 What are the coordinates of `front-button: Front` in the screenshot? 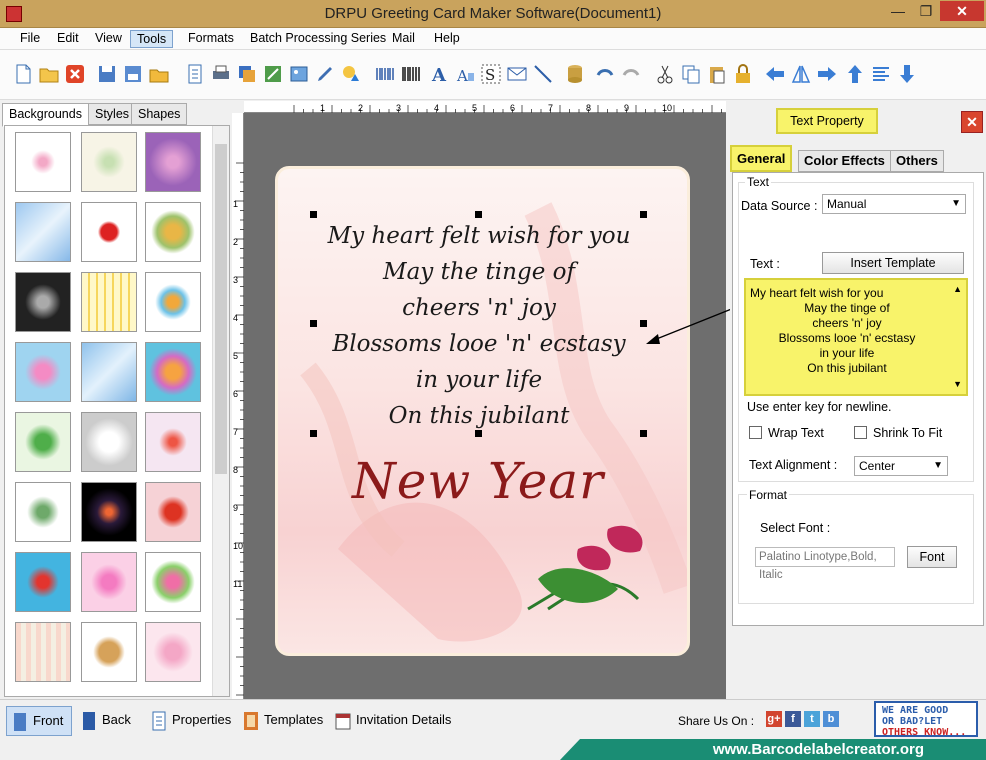 It's located at (39, 721).